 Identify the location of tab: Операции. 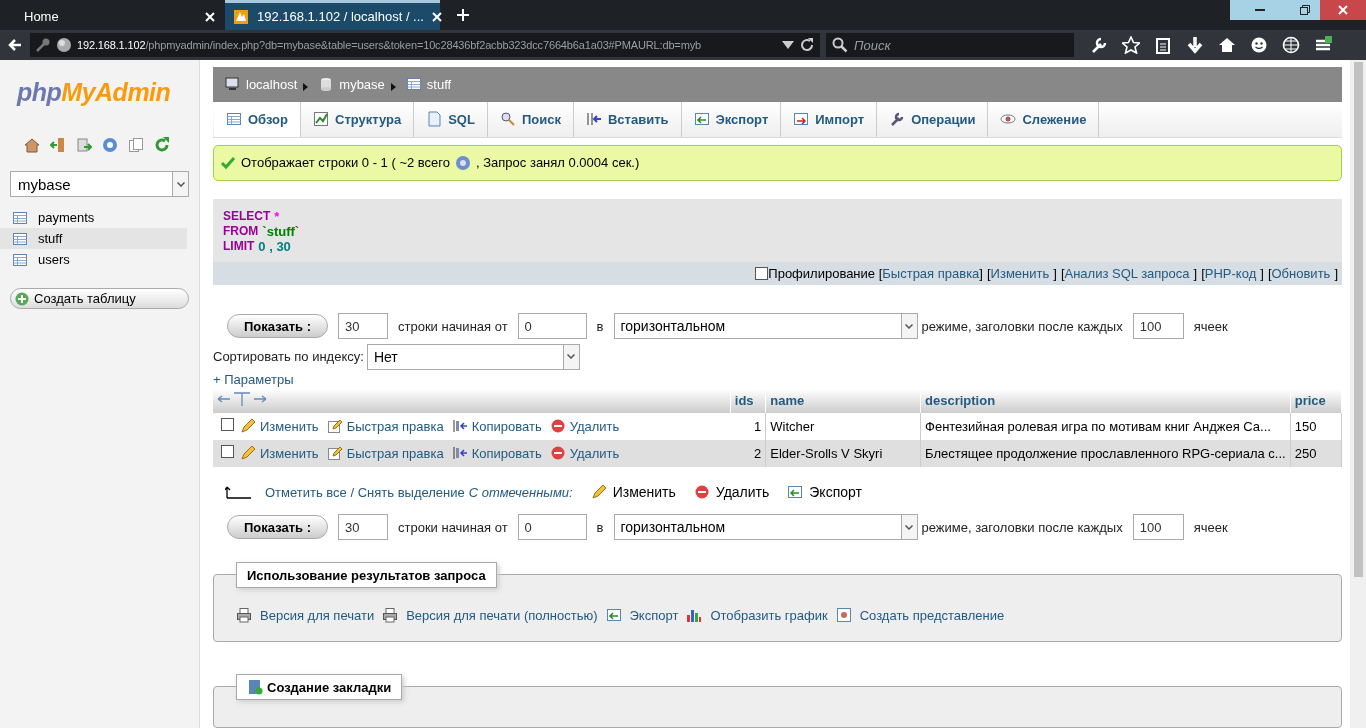
(933, 119).